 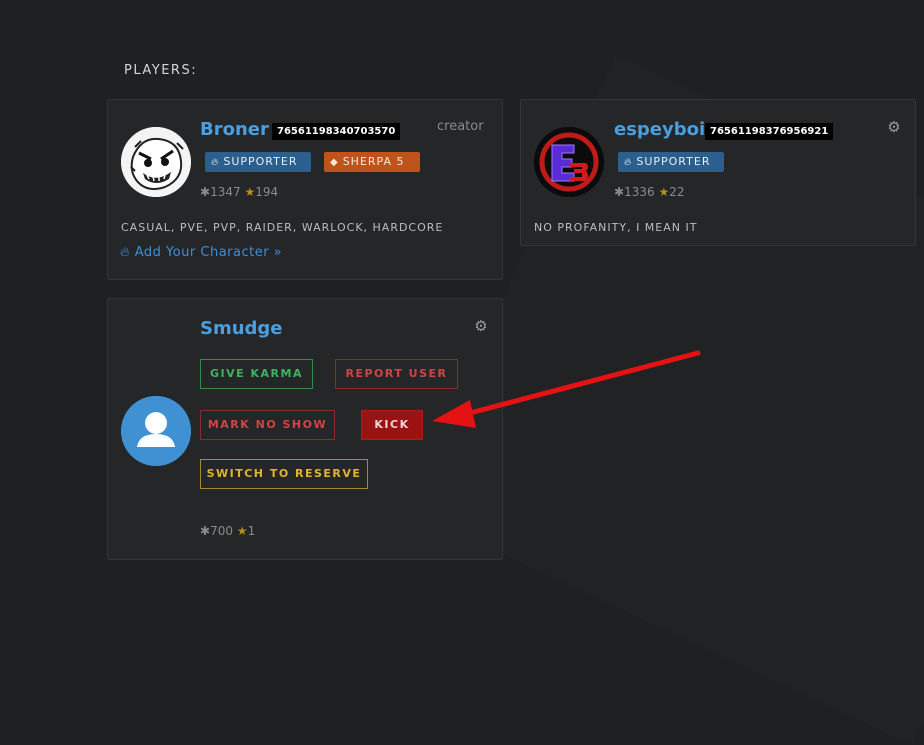 What do you see at coordinates (566, 389) in the screenshot?
I see `annotation-arrow-icon` at bounding box center [566, 389].